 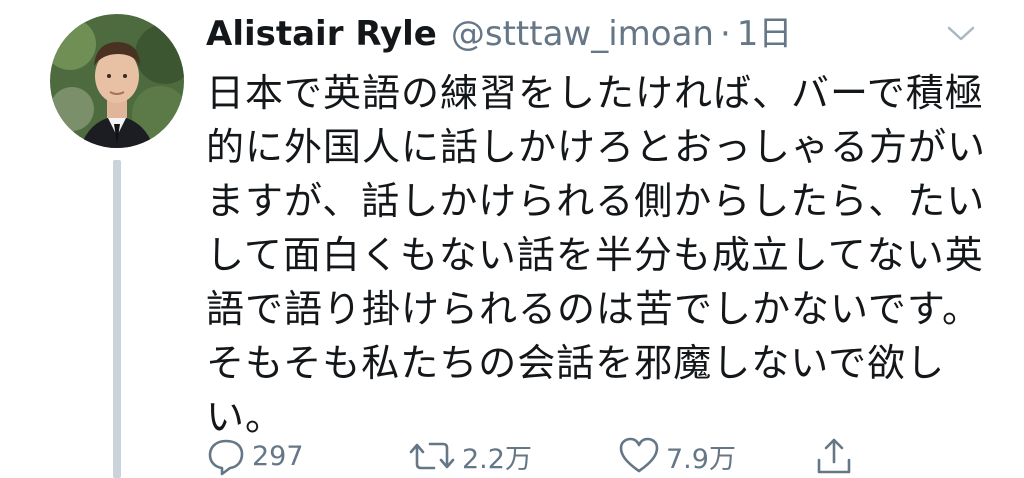 I want to click on tweet-text-line: 的に外国人に話しかけろとおっしゃる方がい, so click(x=596, y=147).